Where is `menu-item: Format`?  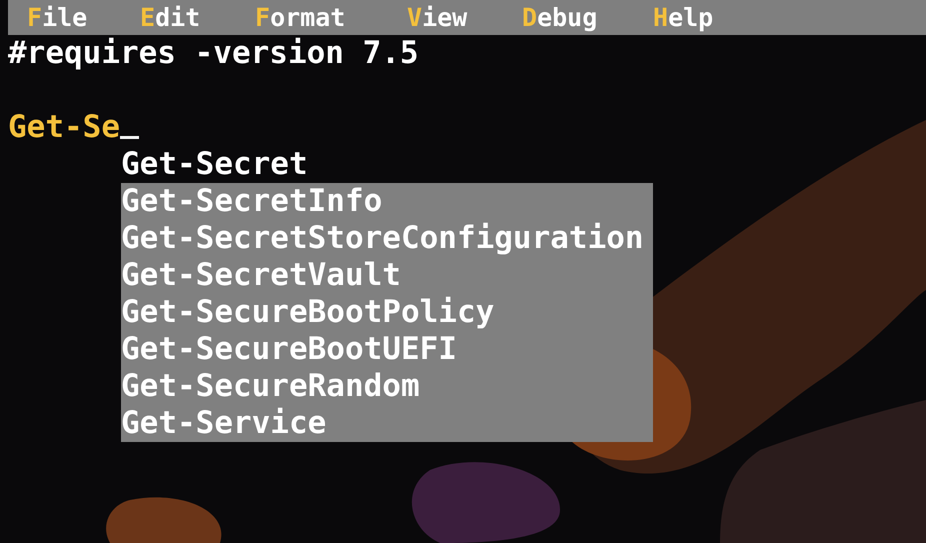
menu-item: Format is located at coordinates (331, 17).